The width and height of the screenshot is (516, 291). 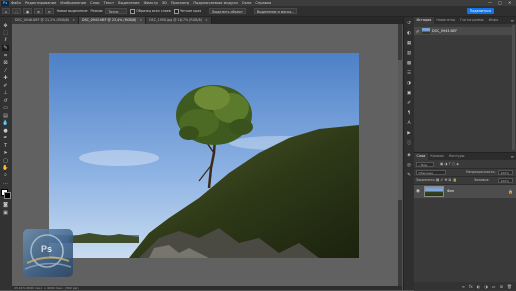 What do you see at coordinates (409, 123) in the screenshot?
I see `character-icon: A` at bounding box center [409, 123].